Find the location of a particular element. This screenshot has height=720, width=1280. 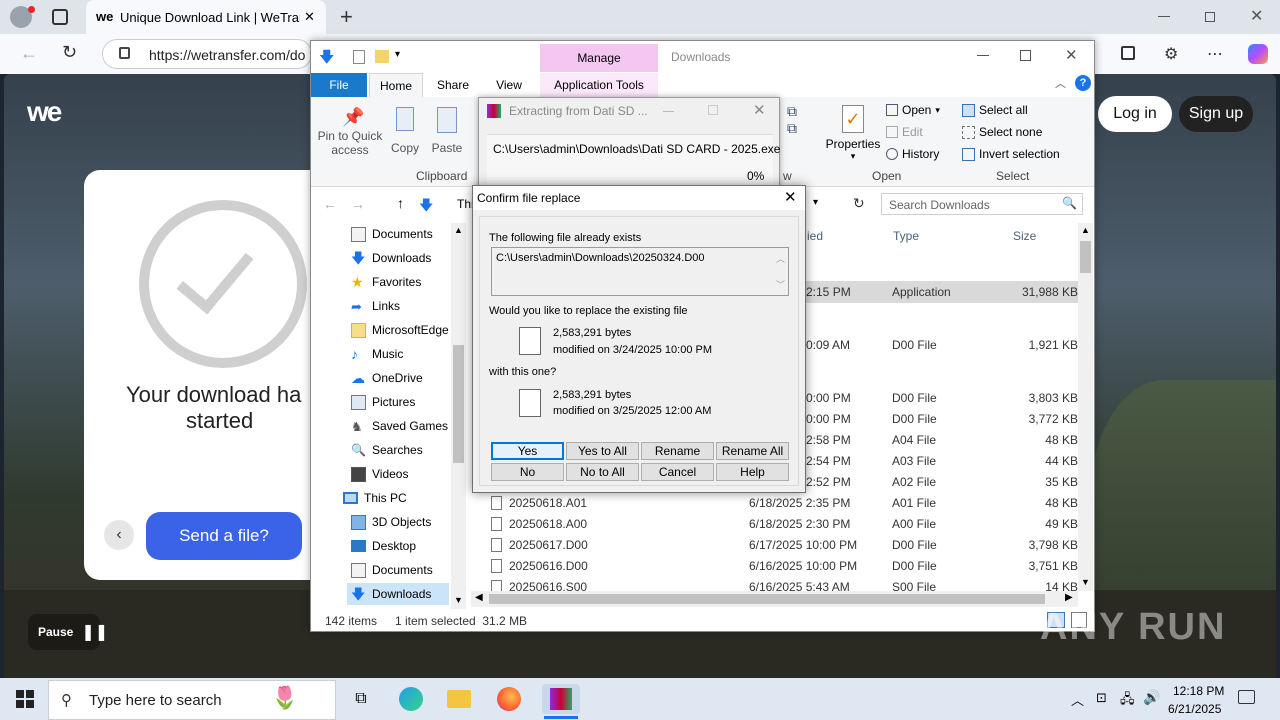

start-button is located at coordinates (25, 699).